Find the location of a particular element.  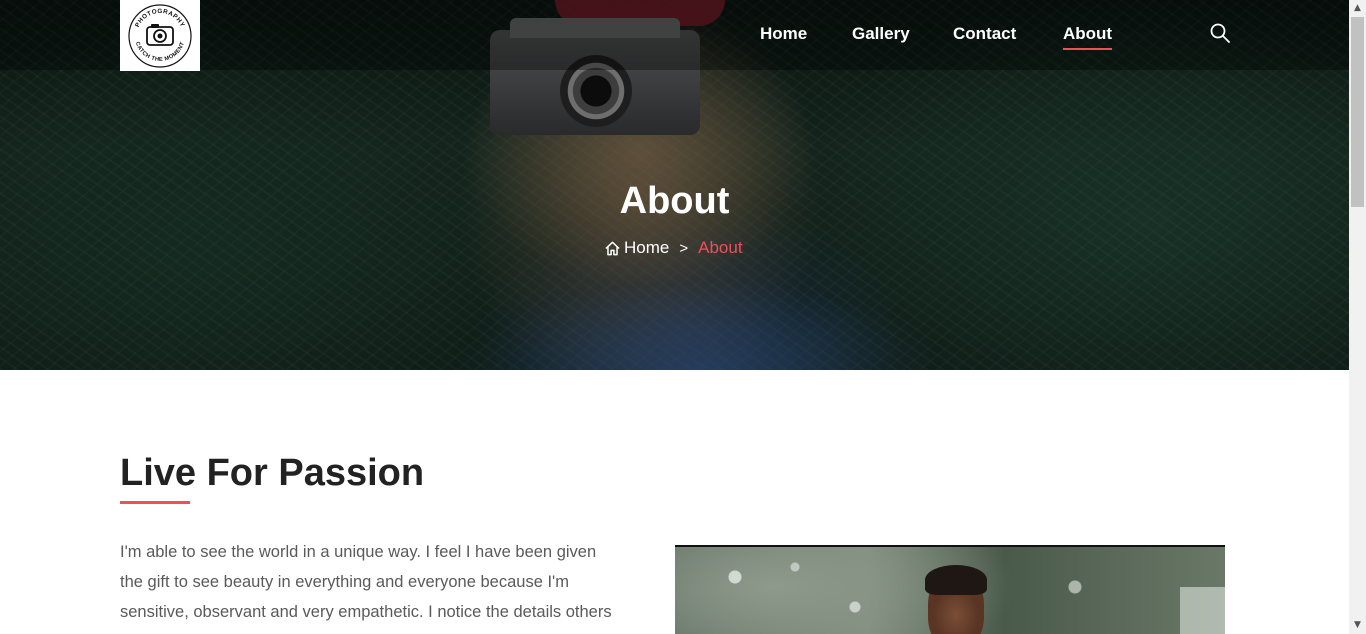

nav-home: Home is located at coordinates (783, 34).